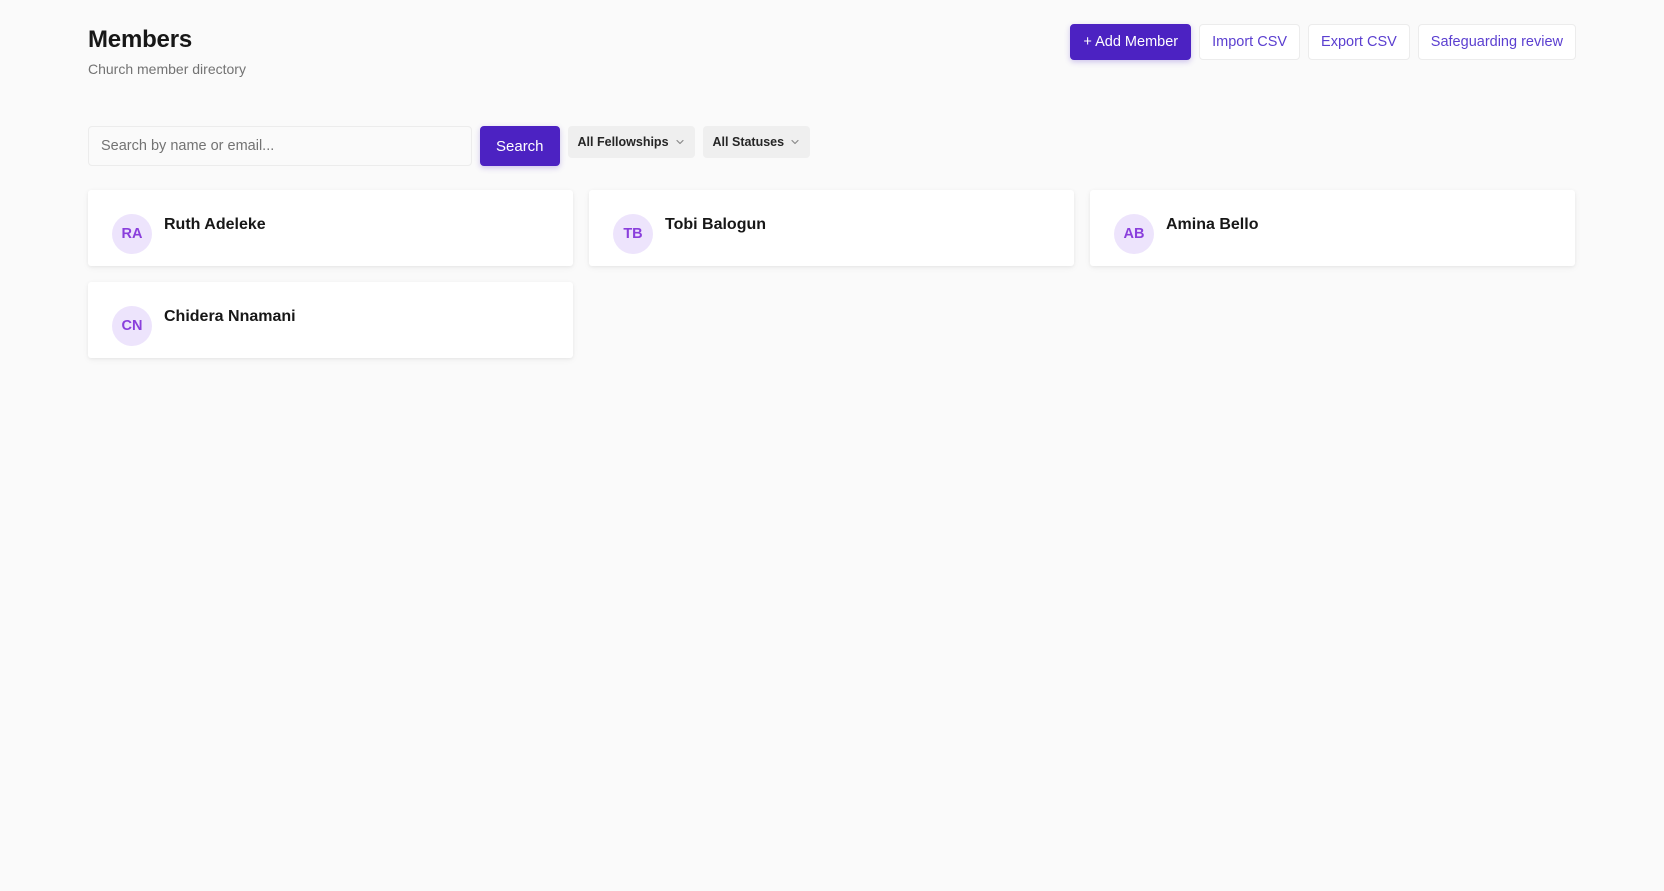 The image size is (1664, 891). I want to click on search-toolbar: Search All Fellowships All Statuses, so click(449, 146).